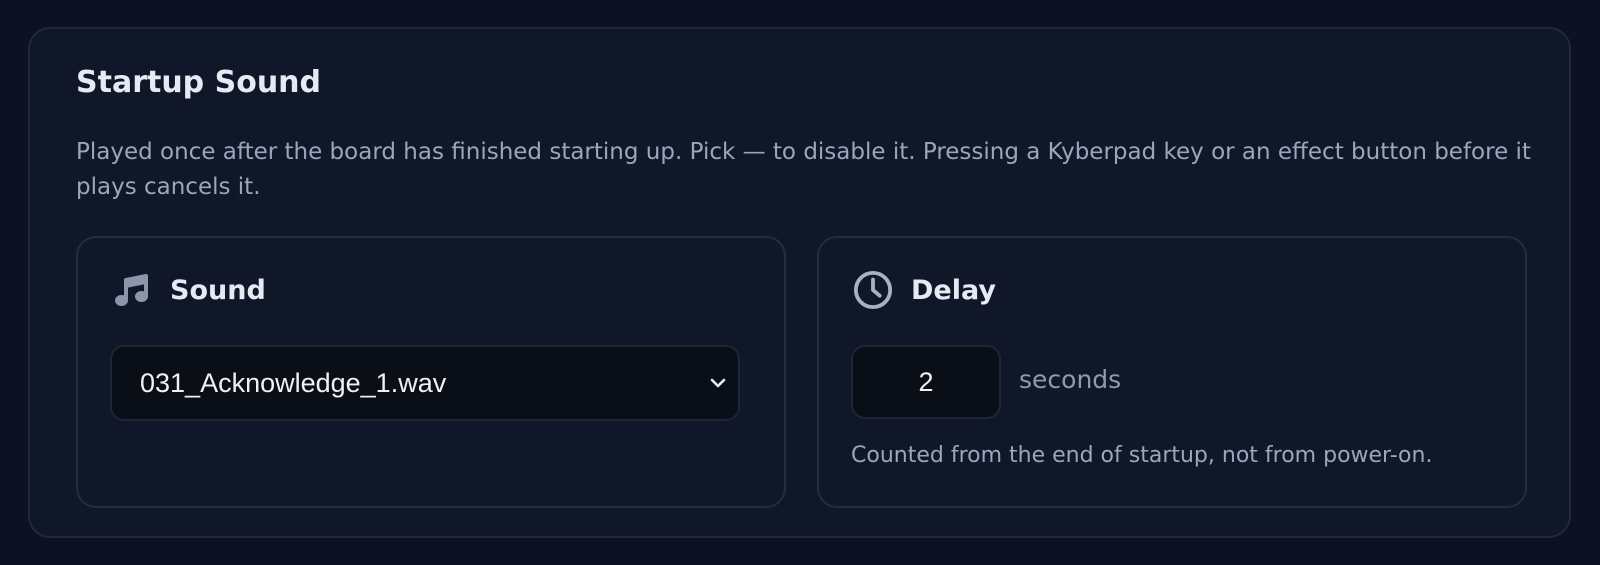 The height and width of the screenshot is (565, 1600). I want to click on music-note-icon, so click(132, 290).